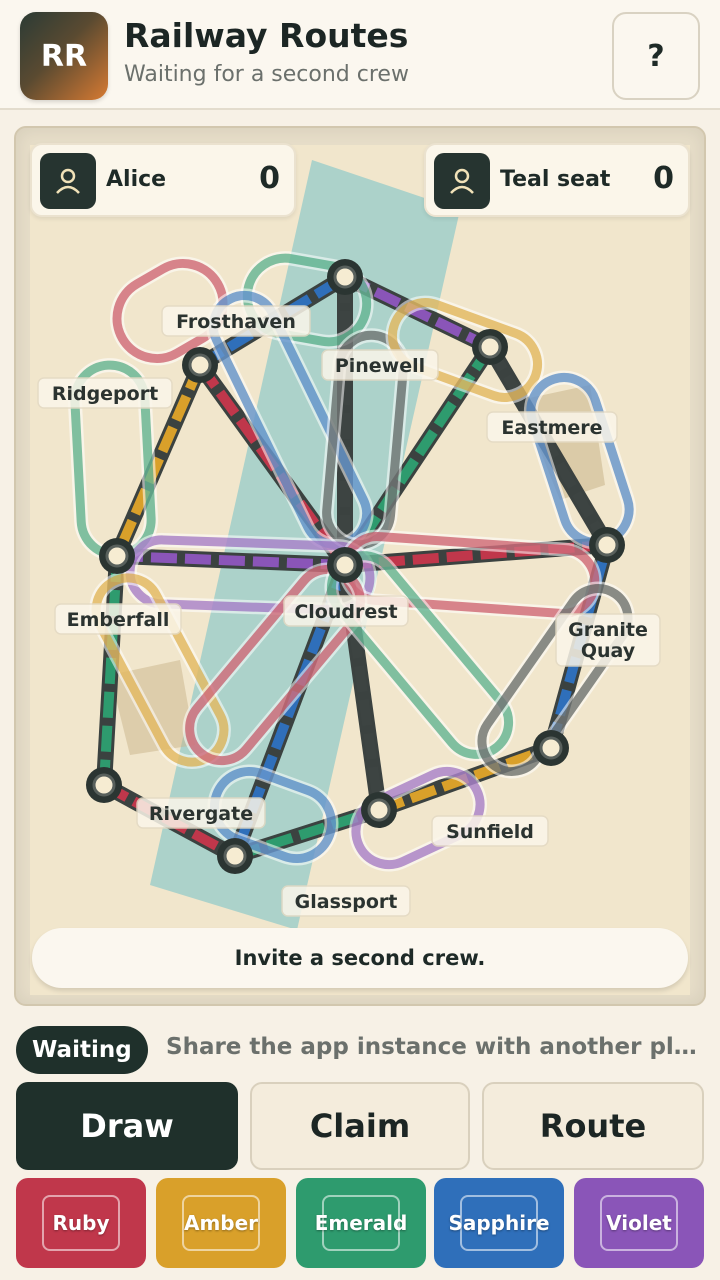 Image resolution: width=720 pixels, height=1280 pixels. I want to click on player-name: Teal seat, so click(555, 179).